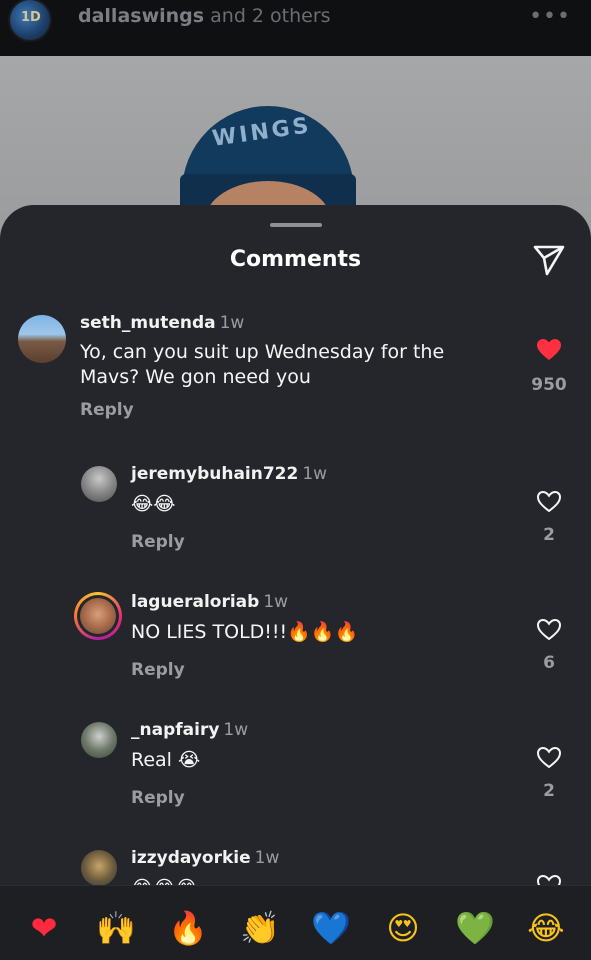 The height and width of the screenshot is (960, 591). Describe the element at coordinates (229, 474) in the screenshot. I see `comment-username: jeremybuhain722 1w` at that location.